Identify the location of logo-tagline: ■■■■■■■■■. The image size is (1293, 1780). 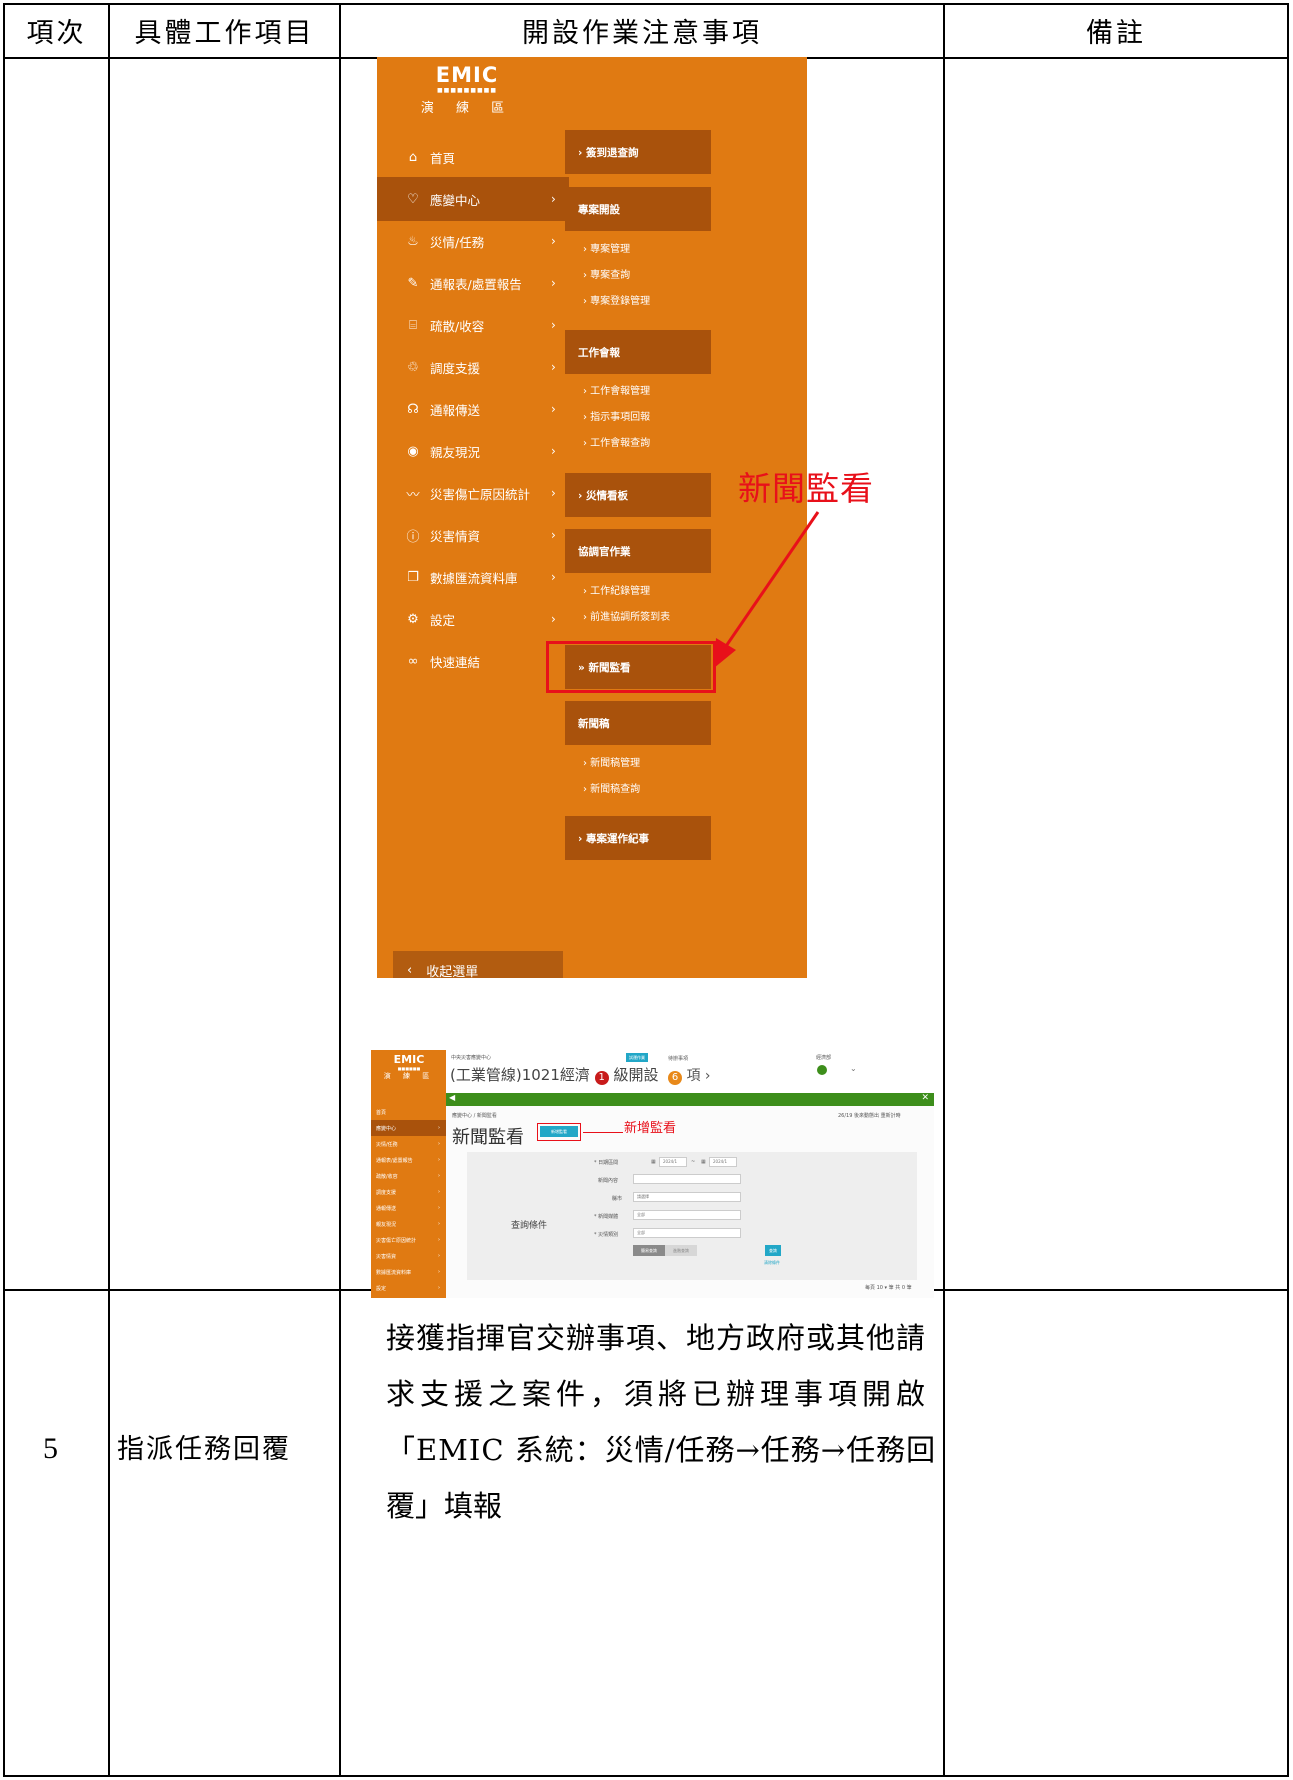
(467, 90).